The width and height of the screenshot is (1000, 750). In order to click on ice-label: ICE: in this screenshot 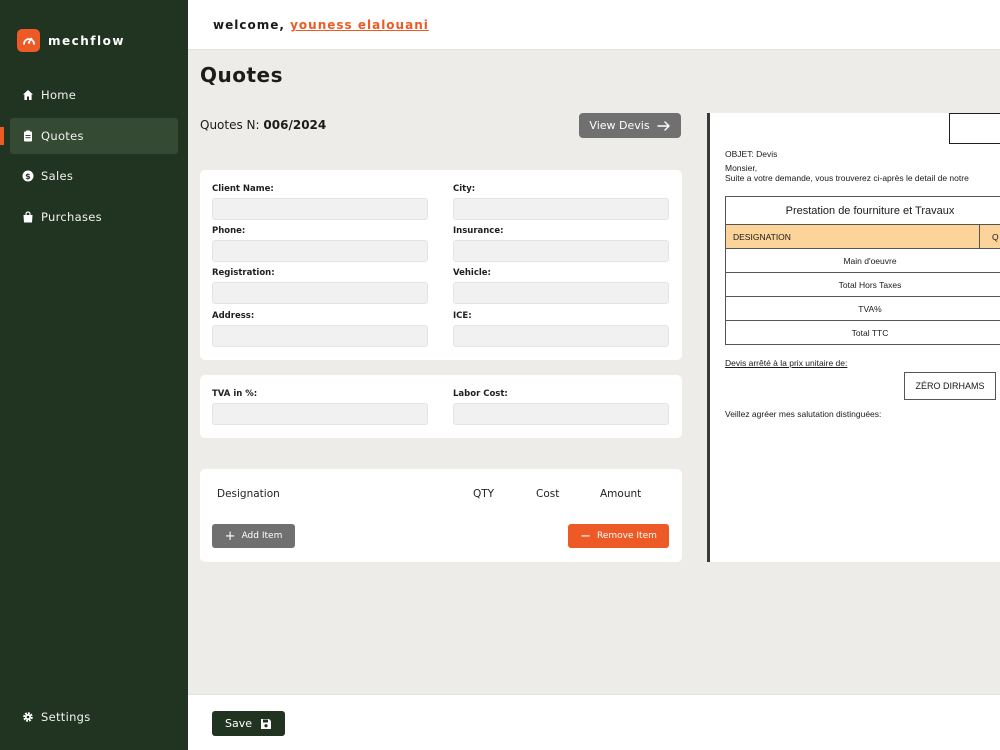, I will do `click(462, 316)`.